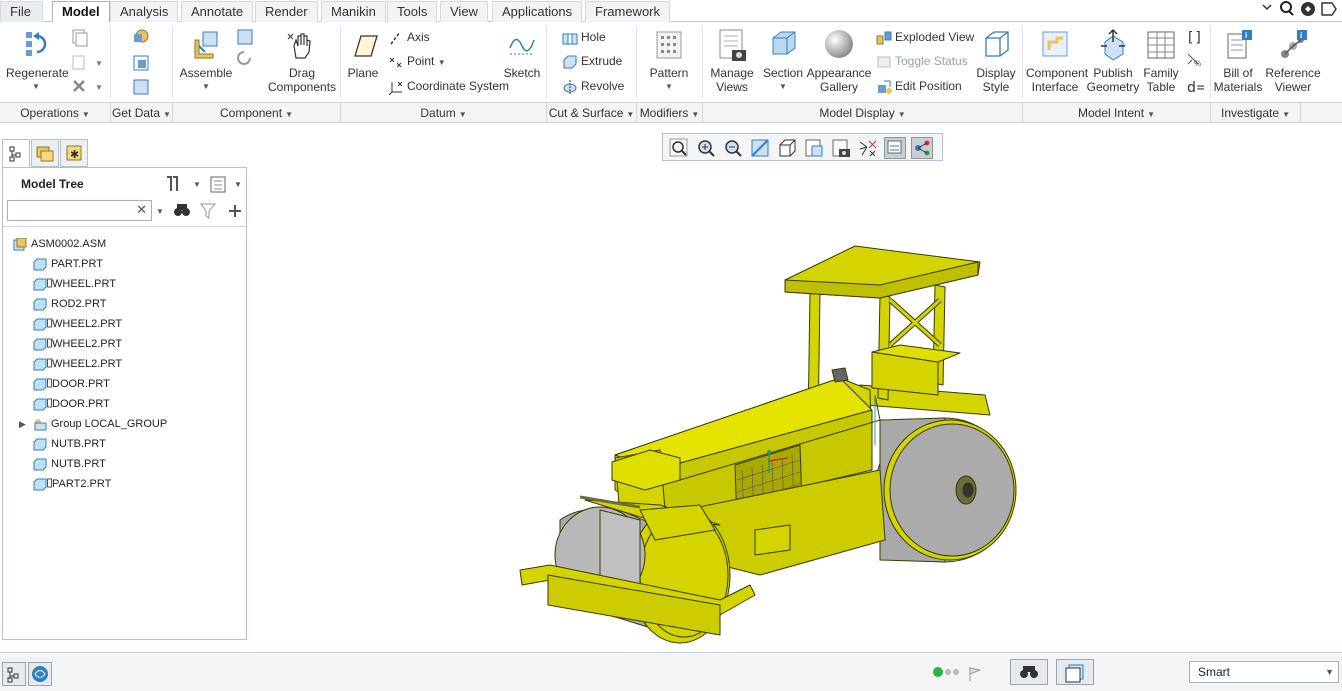  What do you see at coordinates (123, 304) in the screenshot?
I see `tree-part-item: ROD2.PRT` at bounding box center [123, 304].